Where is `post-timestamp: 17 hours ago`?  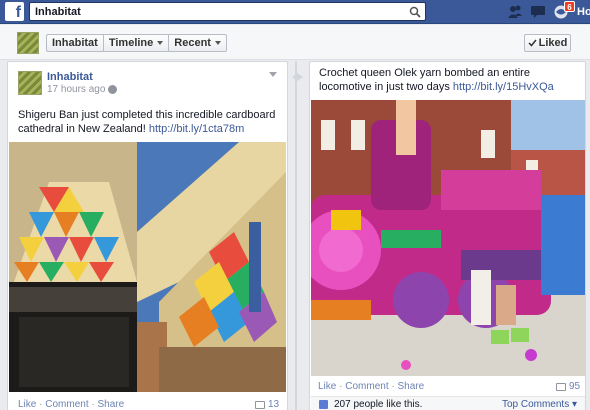
post-timestamp: 17 hours ago is located at coordinates (82, 89).